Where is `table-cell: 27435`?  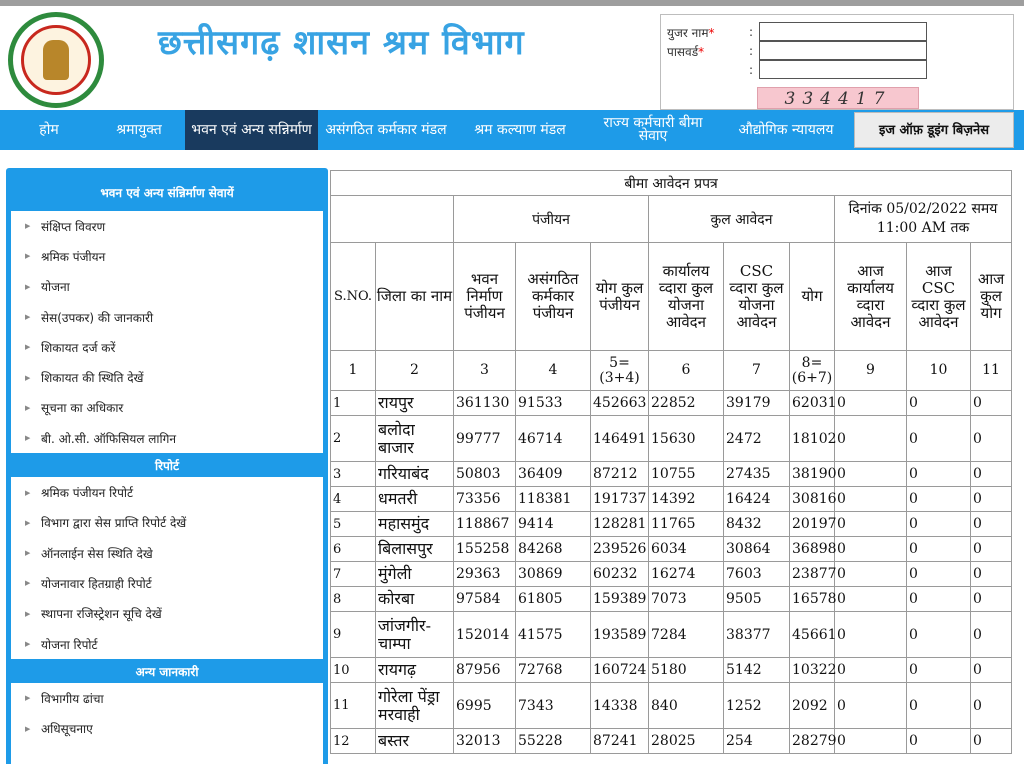 table-cell: 27435 is located at coordinates (756, 474).